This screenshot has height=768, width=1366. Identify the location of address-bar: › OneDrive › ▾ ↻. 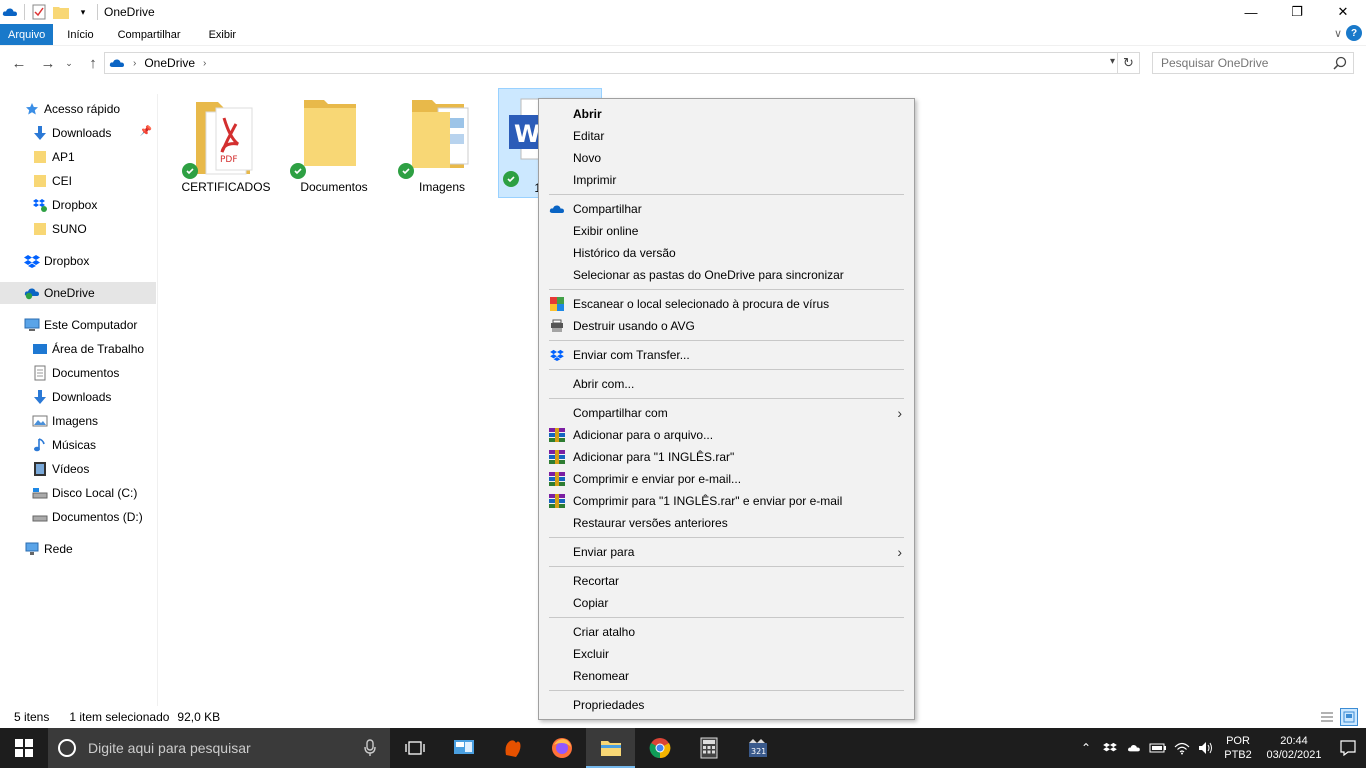
(622, 63).